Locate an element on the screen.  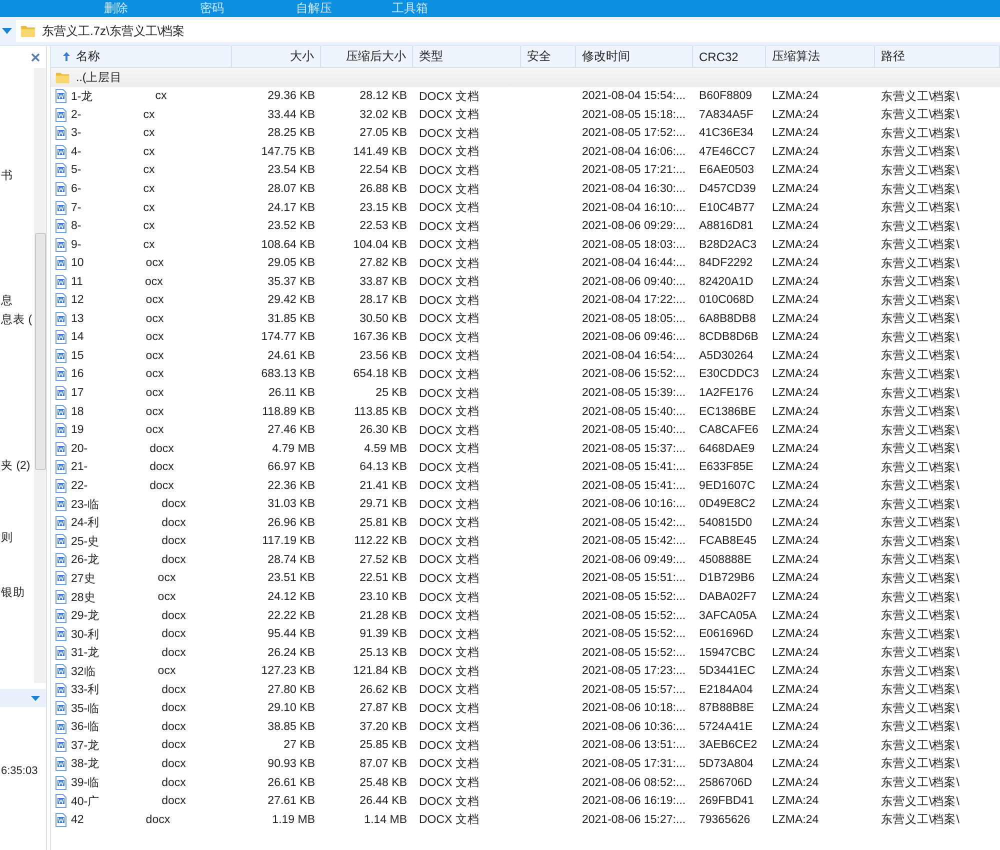
file-name-start: 16 is located at coordinates (77, 374).